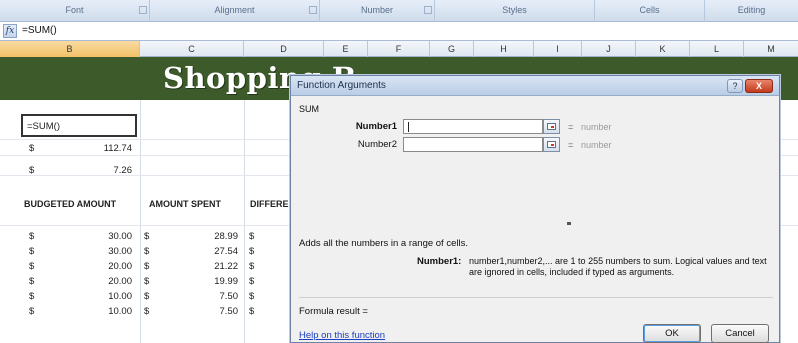  I want to click on ribbon-group-alignment: Alignment, so click(235, 11).